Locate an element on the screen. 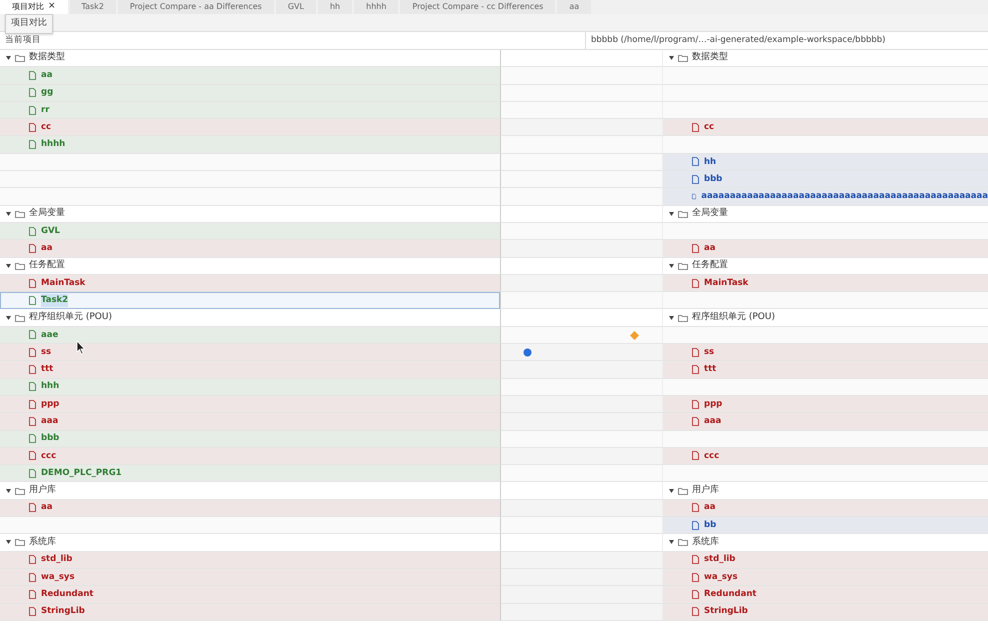 The height and width of the screenshot is (628, 988). selected-row: Task2 is located at coordinates (250, 301).